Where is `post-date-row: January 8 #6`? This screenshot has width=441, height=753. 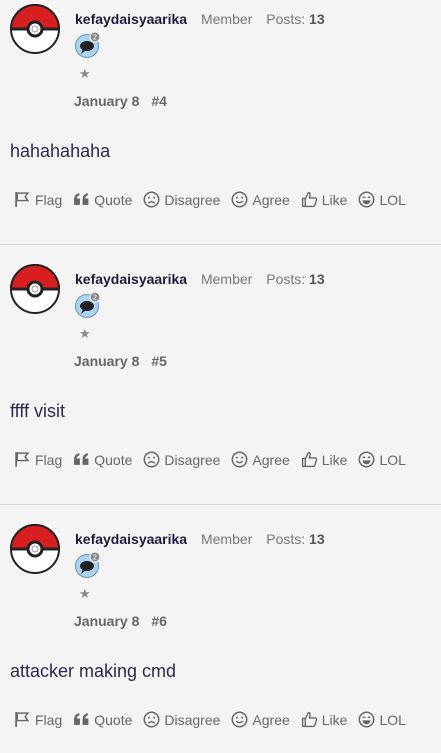
post-date-row: January 8 #6 is located at coordinates (120, 621).